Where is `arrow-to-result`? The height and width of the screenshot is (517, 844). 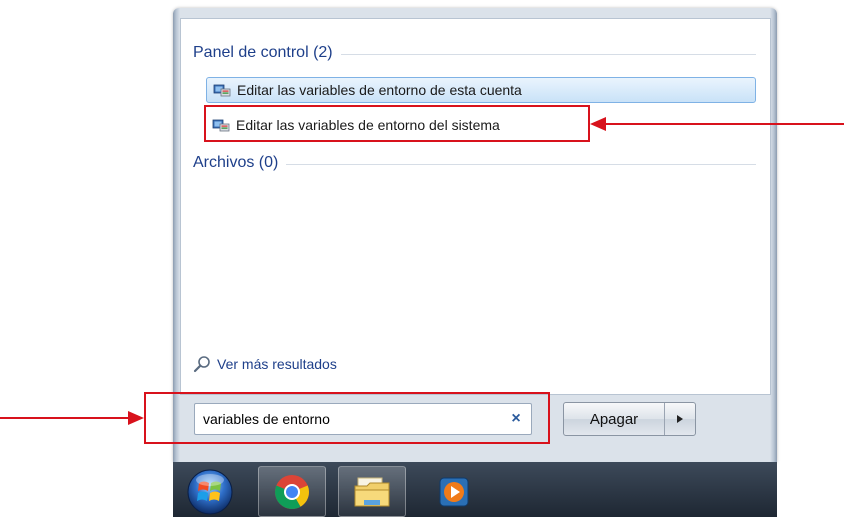 arrow-to-result is located at coordinates (717, 124).